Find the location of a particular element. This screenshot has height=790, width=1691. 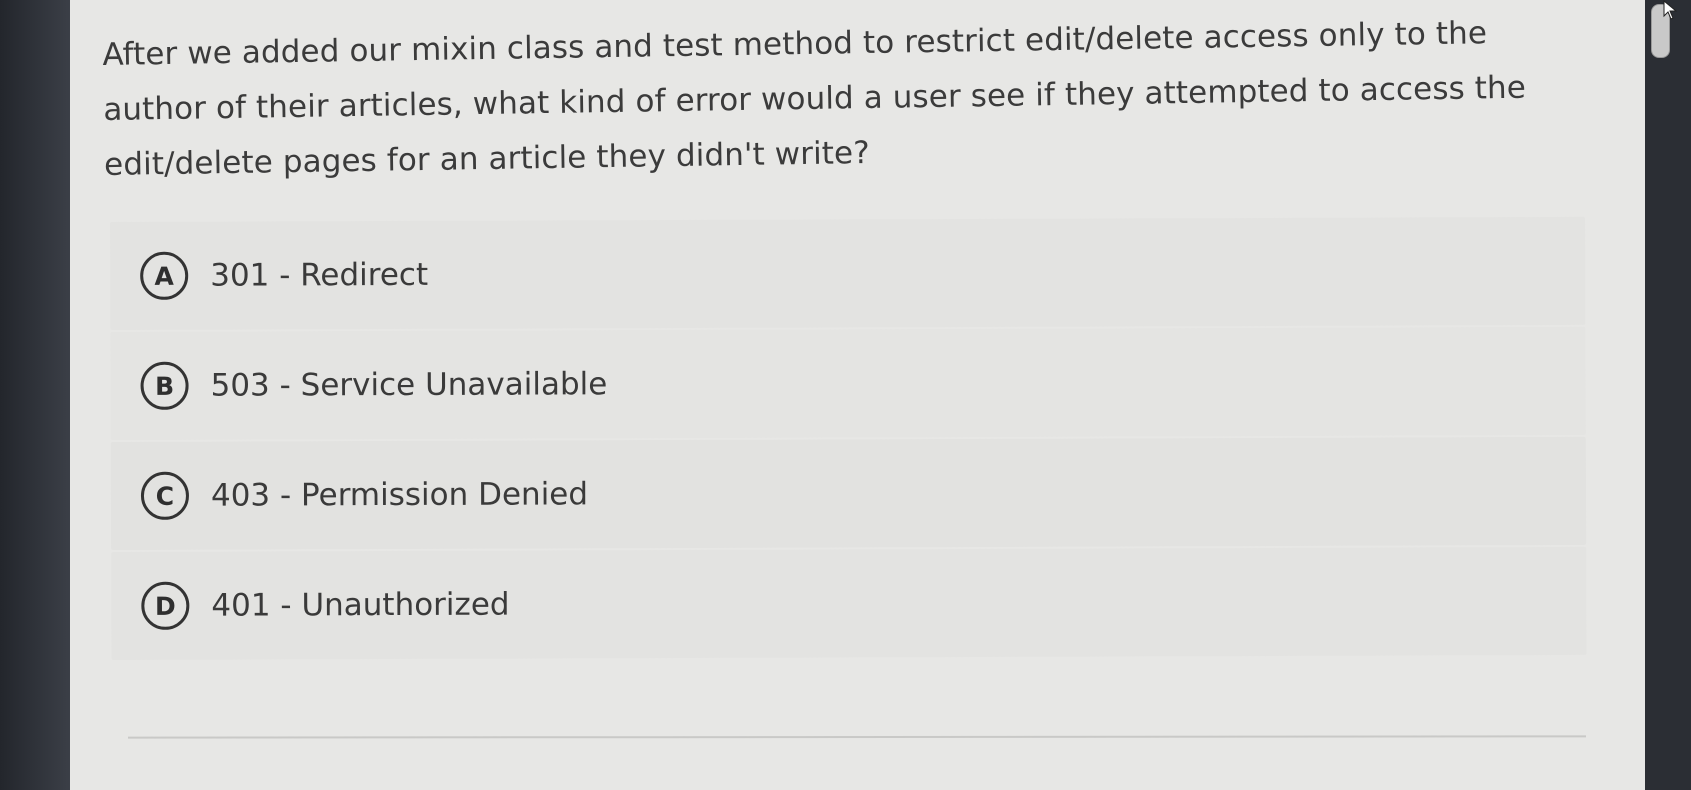

answer-option-d: D 401 - Unauthorized is located at coordinates (849, 603).